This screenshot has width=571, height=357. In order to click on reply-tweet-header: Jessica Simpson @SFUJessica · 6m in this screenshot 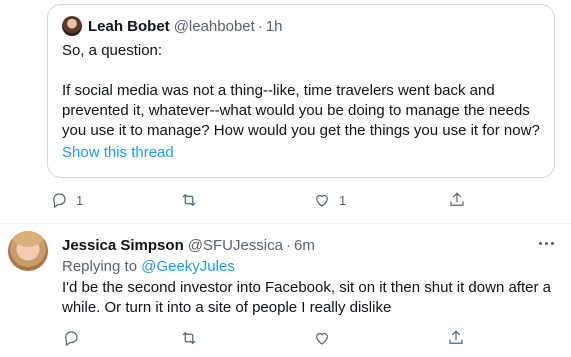, I will do `click(188, 245)`.